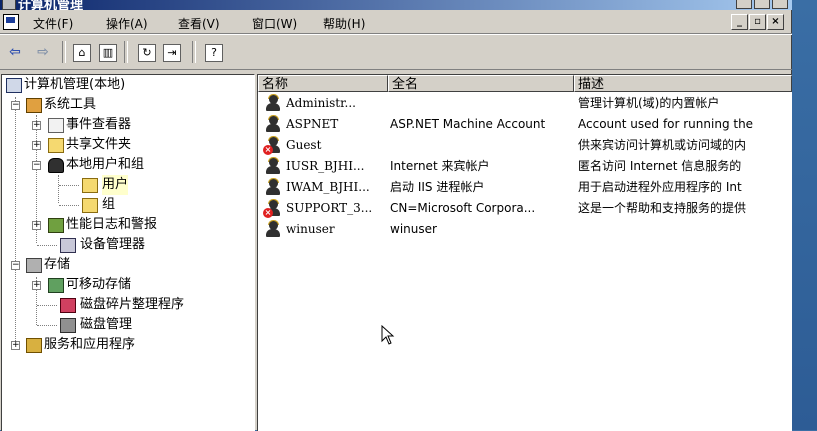  What do you see at coordinates (56, 145) in the screenshot?
I see `shared-folder-icon` at bounding box center [56, 145].